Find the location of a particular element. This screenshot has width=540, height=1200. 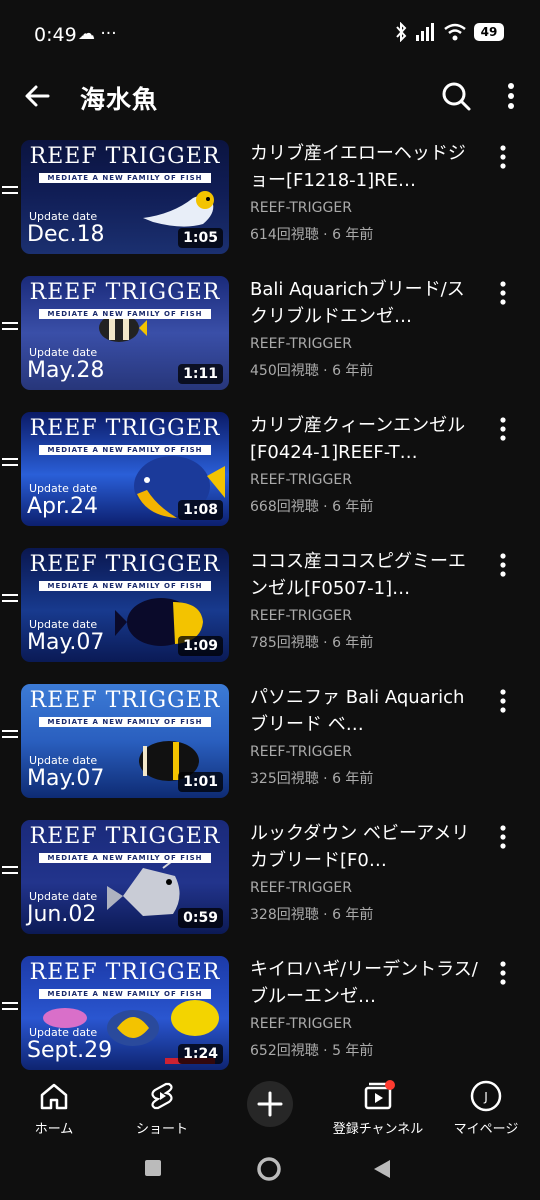

video-stats: 614回視聴 · 6 年前 is located at coordinates (312, 235).